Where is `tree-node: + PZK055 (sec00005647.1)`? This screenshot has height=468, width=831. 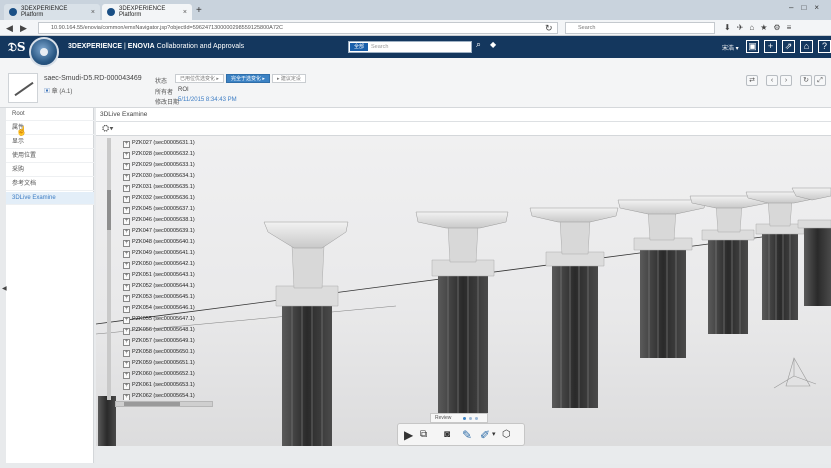
tree-node: + PZK055 (sec00005647.1) is located at coordinates (163, 319).